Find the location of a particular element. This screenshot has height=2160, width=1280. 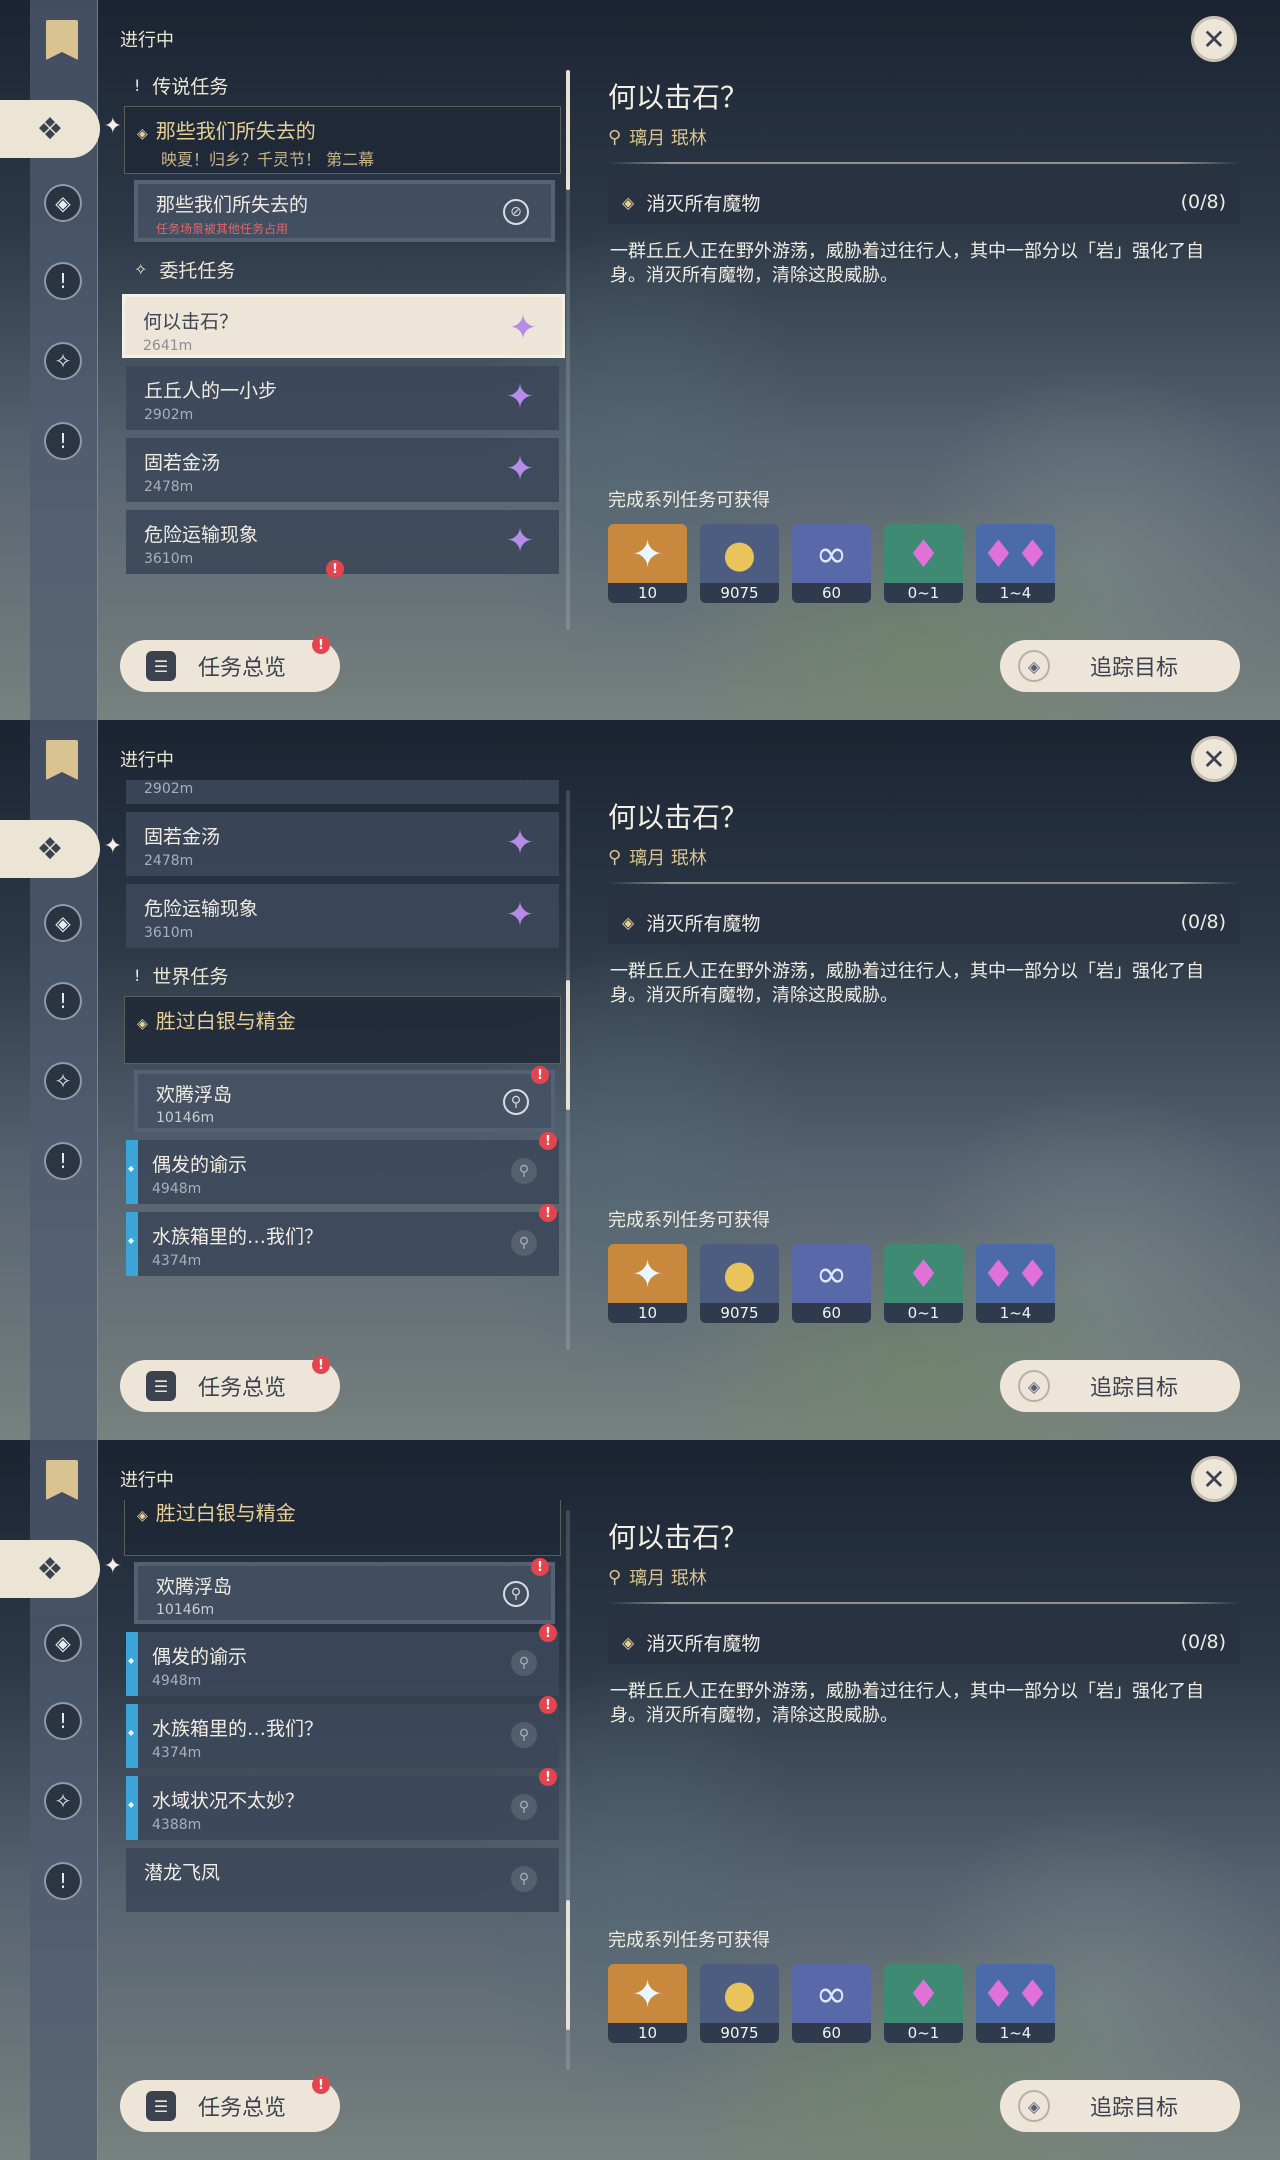

section-commission: ✧ 委托任务 is located at coordinates (185, 270).